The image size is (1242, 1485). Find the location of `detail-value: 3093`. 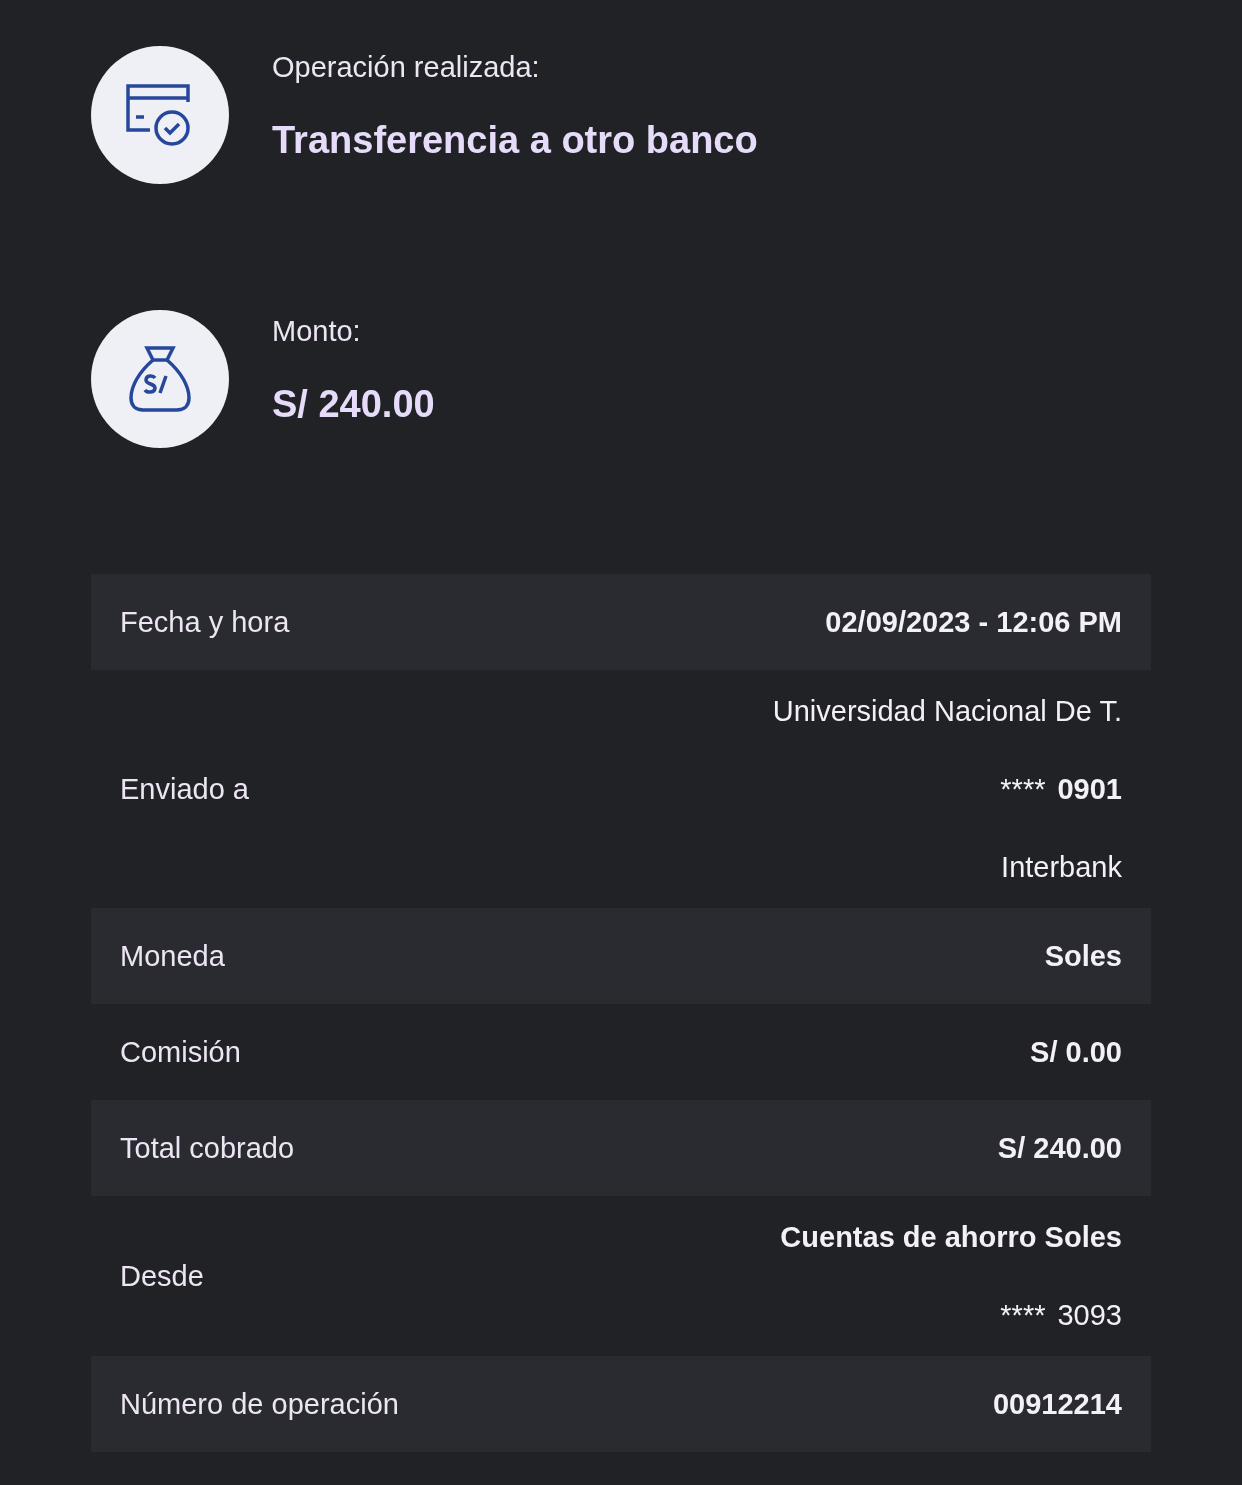

detail-value: 3093 is located at coordinates (1089, 1315).